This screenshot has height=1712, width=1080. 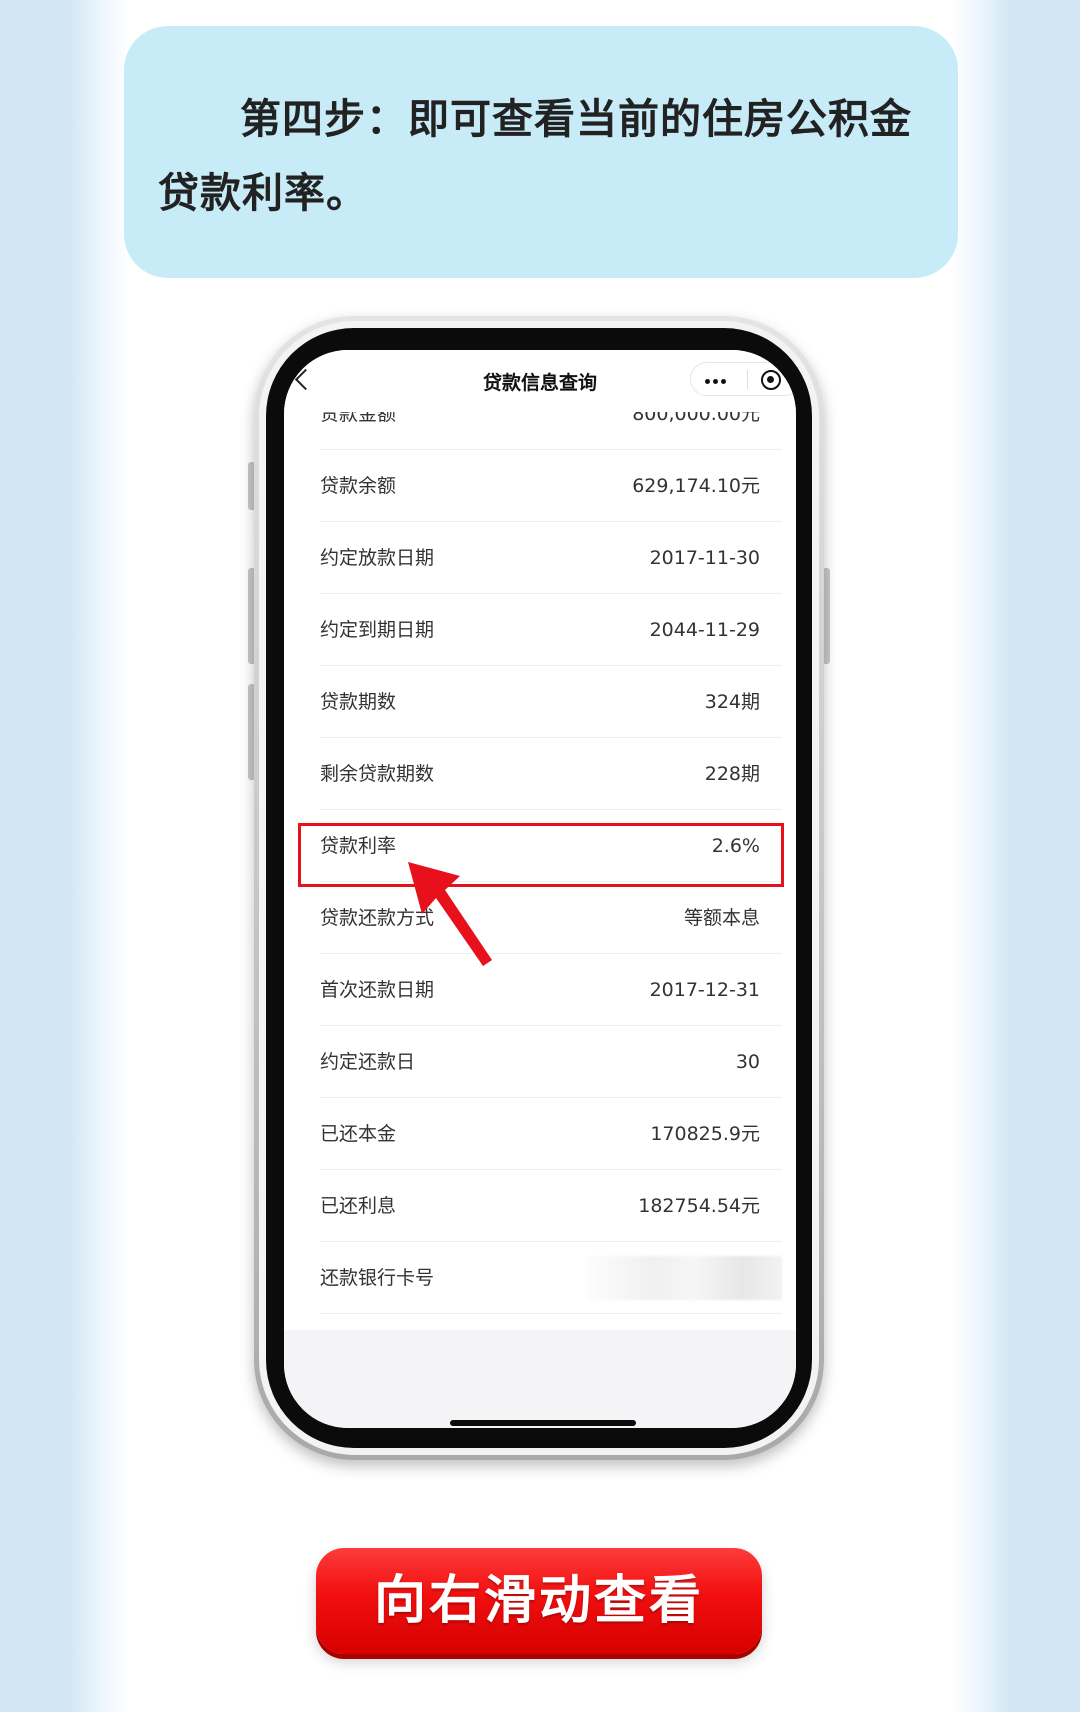 What do you see at coordinates (450, 914) in the screenshot?
I see `pointer-arrow-icon` at bounding box center [450, 914].